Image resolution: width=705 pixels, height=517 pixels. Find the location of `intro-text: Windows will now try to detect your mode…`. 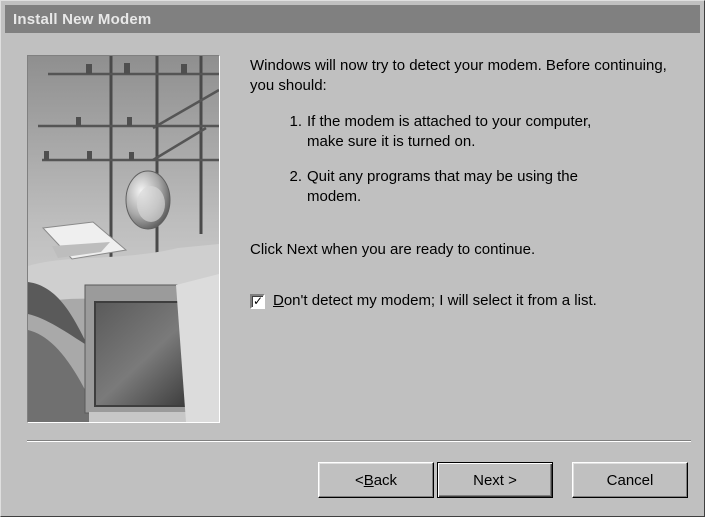

intro-text: Windows will now try to detect your mode… is located at coordinates (458, 75).